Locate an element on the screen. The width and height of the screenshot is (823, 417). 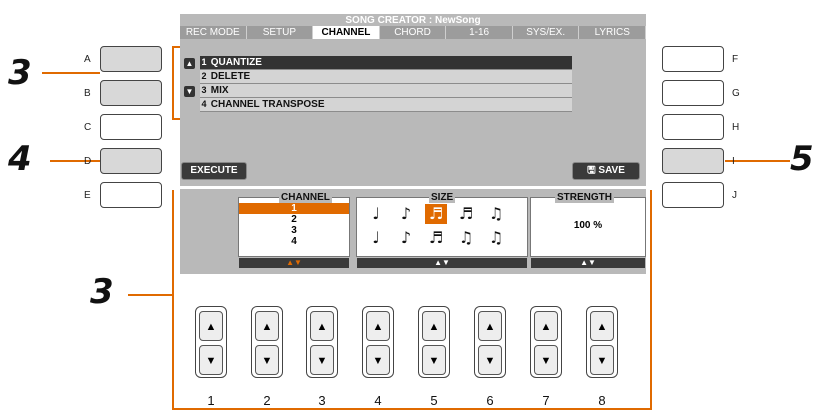
channel-adjust-bar: ▲▼ is located at coordinates (294, 263).